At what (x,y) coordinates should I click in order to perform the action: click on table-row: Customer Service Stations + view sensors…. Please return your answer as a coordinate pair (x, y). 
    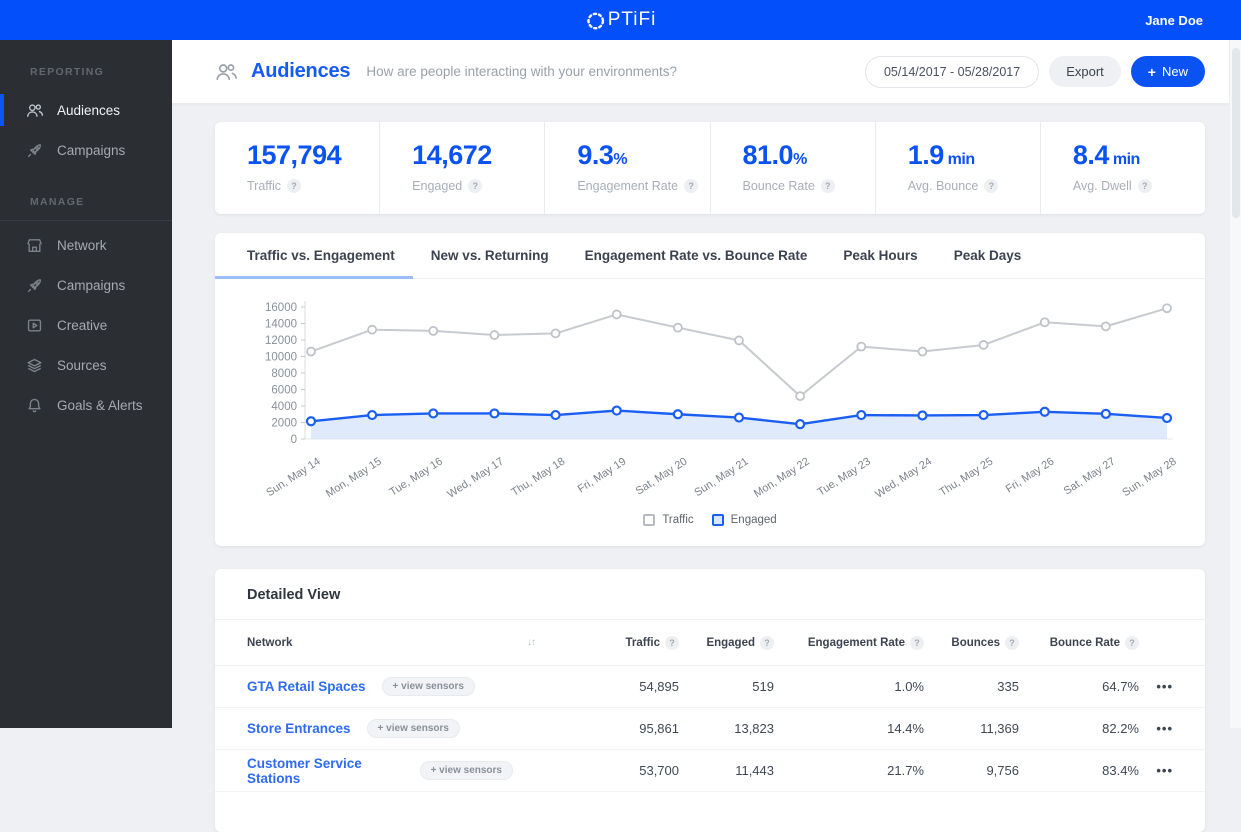
    Looking at the image, I should click on (710, 771).